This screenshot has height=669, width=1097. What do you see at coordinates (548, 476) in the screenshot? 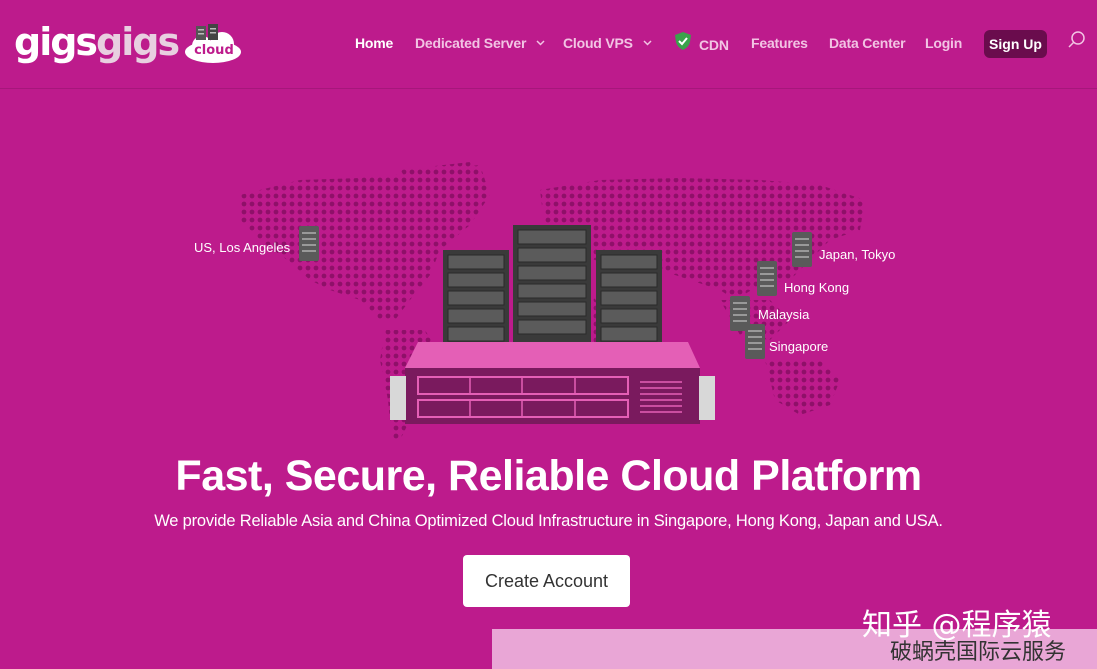
I see `hero-title: Fast, Secure, Reliable Cloud Platform` at bounding box center [548, 476].